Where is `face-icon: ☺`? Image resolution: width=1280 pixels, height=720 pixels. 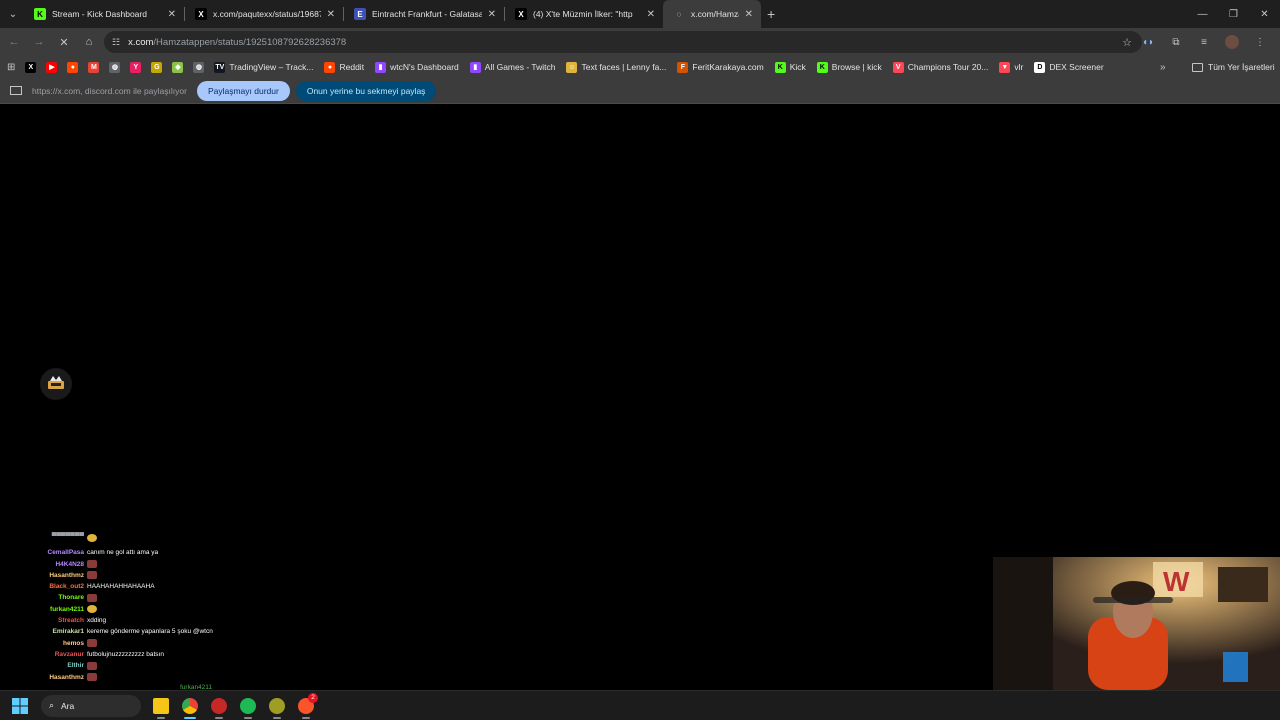 face-icon: ☺ is located at coordinates (572, 67).